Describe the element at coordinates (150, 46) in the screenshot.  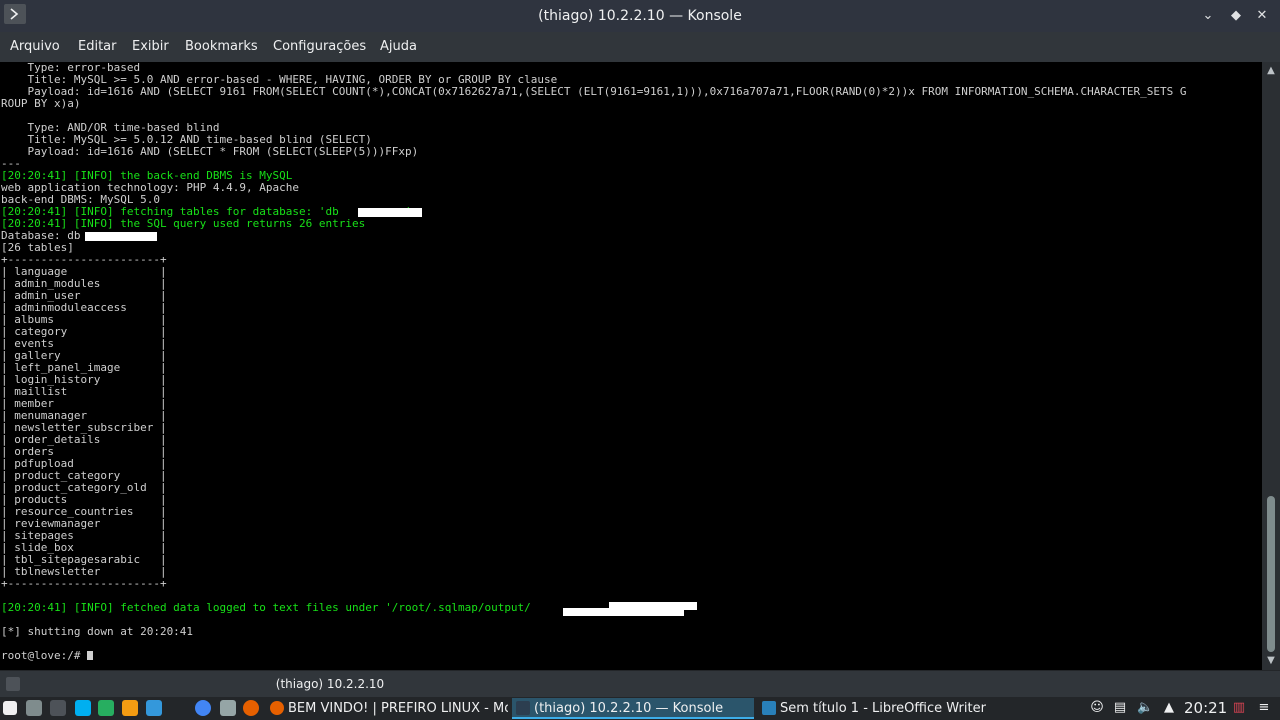
I see `menu-exibir: Exibir` at that location.